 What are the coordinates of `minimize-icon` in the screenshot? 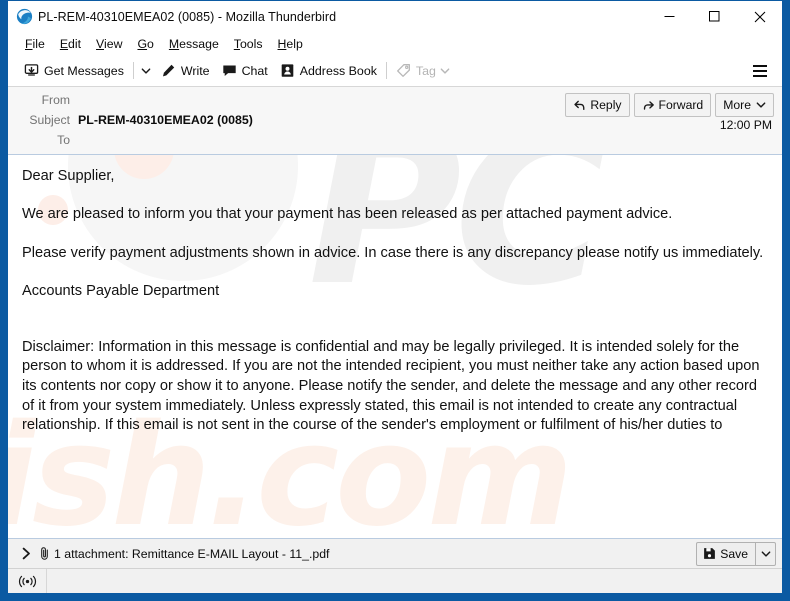 It's located at (669, 16).